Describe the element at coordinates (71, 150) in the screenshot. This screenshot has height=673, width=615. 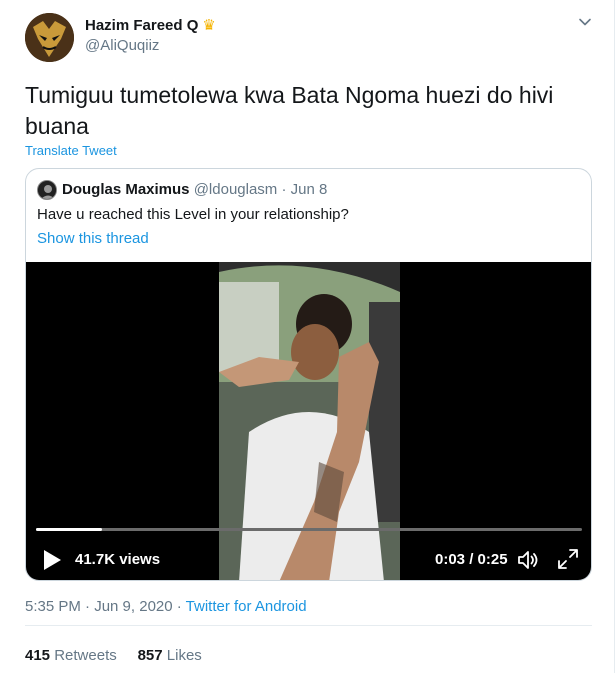
I see `translate-tweet-link: Translate Tweet` at that location.